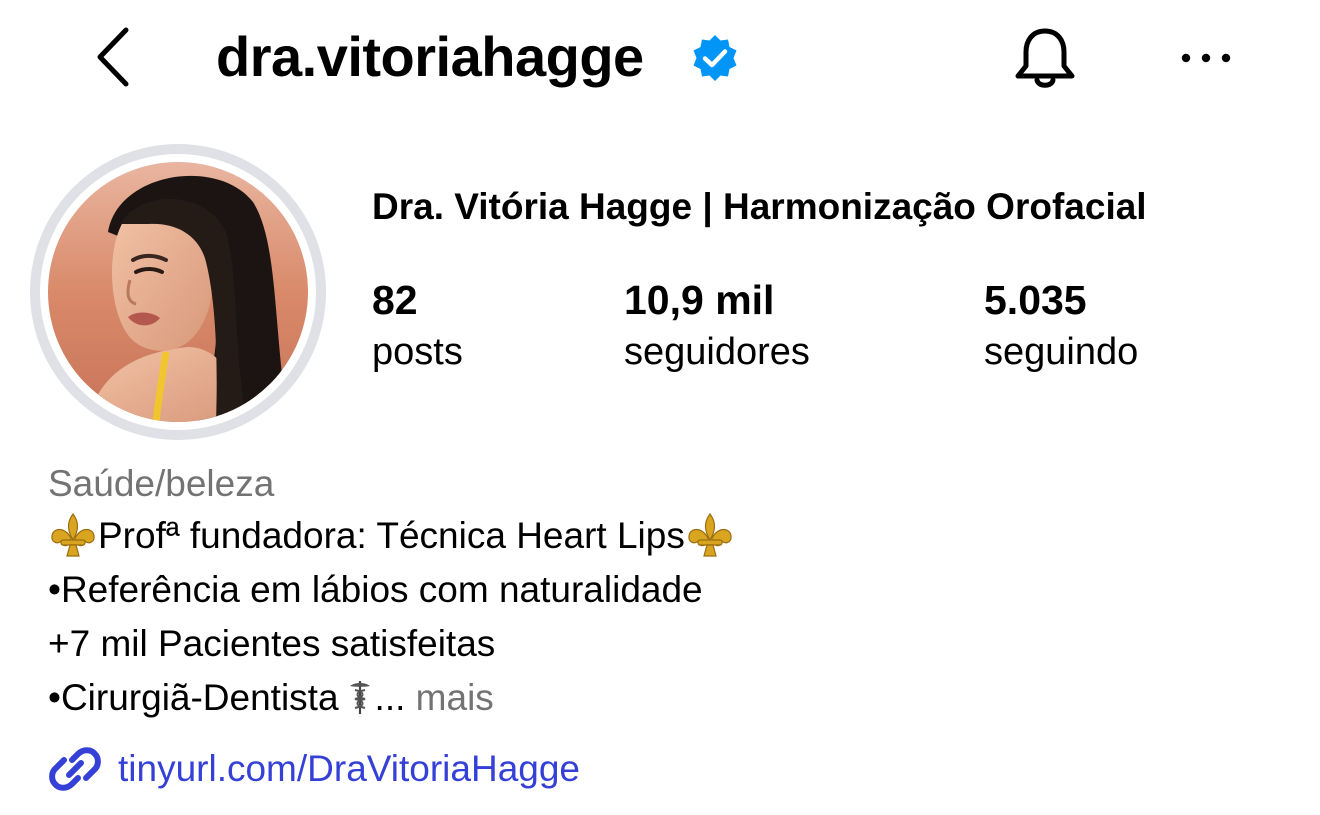  I want to click on verified-badge-icon, so click(715, 58).